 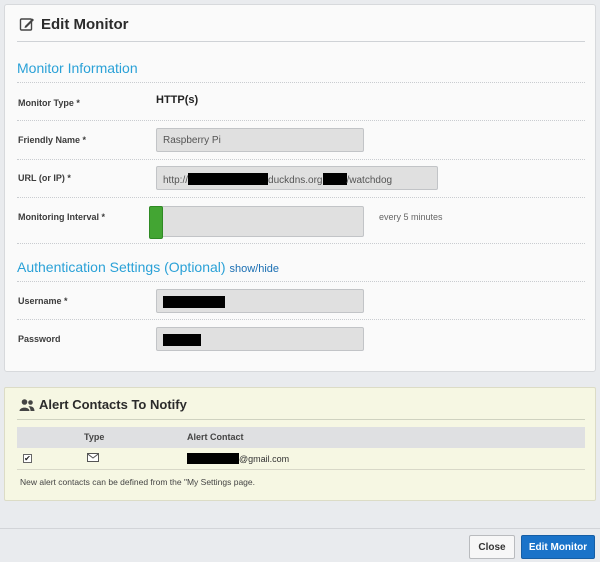 I want to click on alert-contact-checkbox: ✔, so click(x=27, y=458).